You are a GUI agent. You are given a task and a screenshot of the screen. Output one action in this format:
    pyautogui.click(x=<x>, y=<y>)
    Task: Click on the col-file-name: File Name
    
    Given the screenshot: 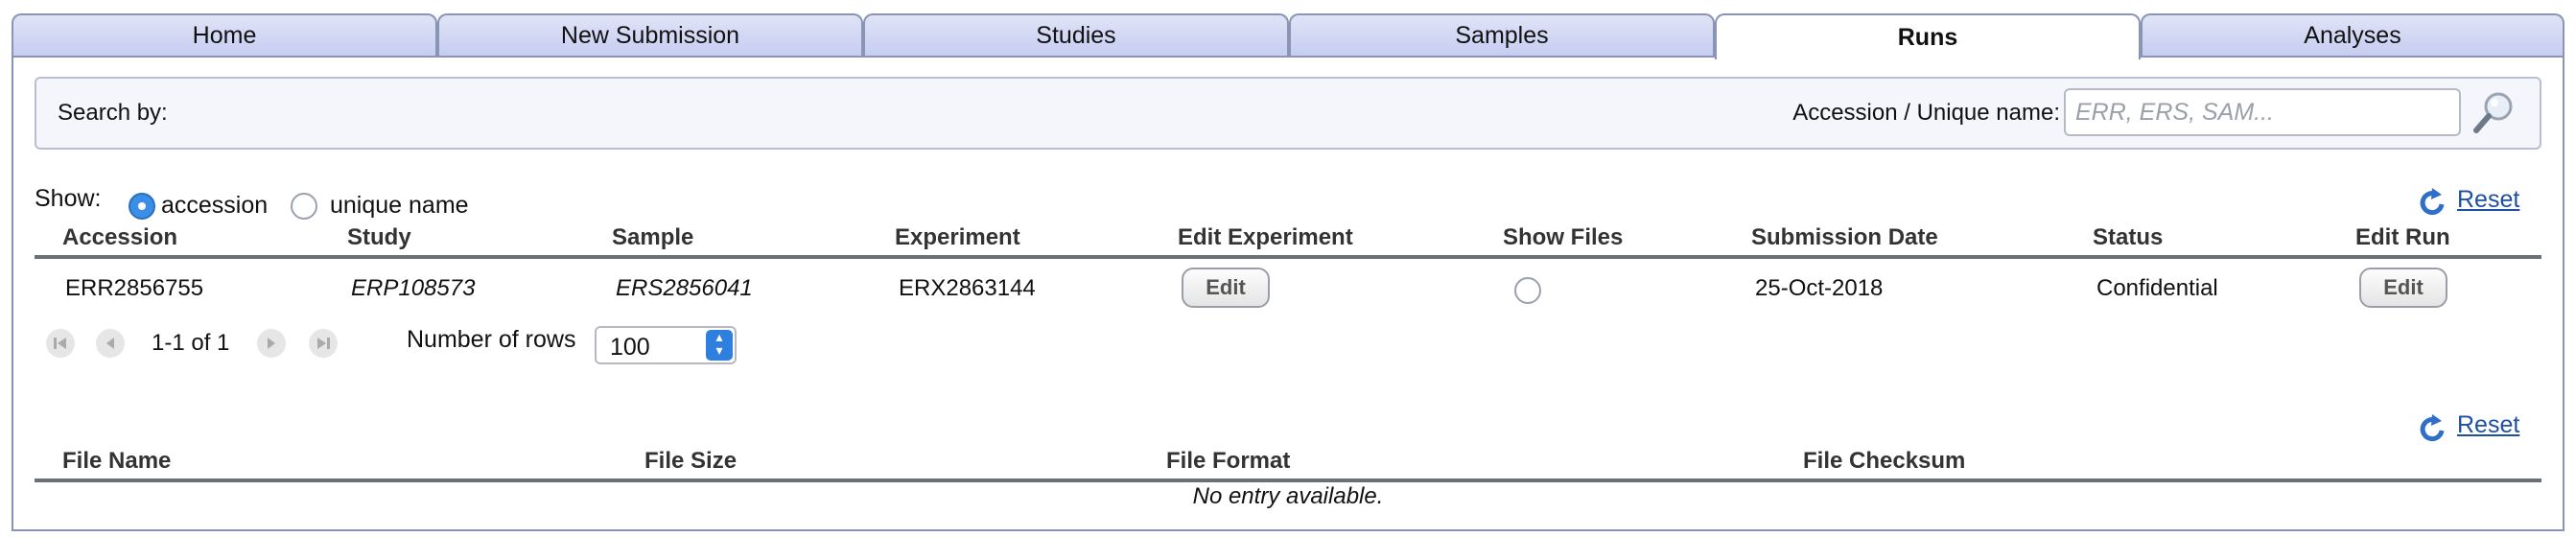 What is the action you would take?
    pyautogui.click(x=116, y=462)
    